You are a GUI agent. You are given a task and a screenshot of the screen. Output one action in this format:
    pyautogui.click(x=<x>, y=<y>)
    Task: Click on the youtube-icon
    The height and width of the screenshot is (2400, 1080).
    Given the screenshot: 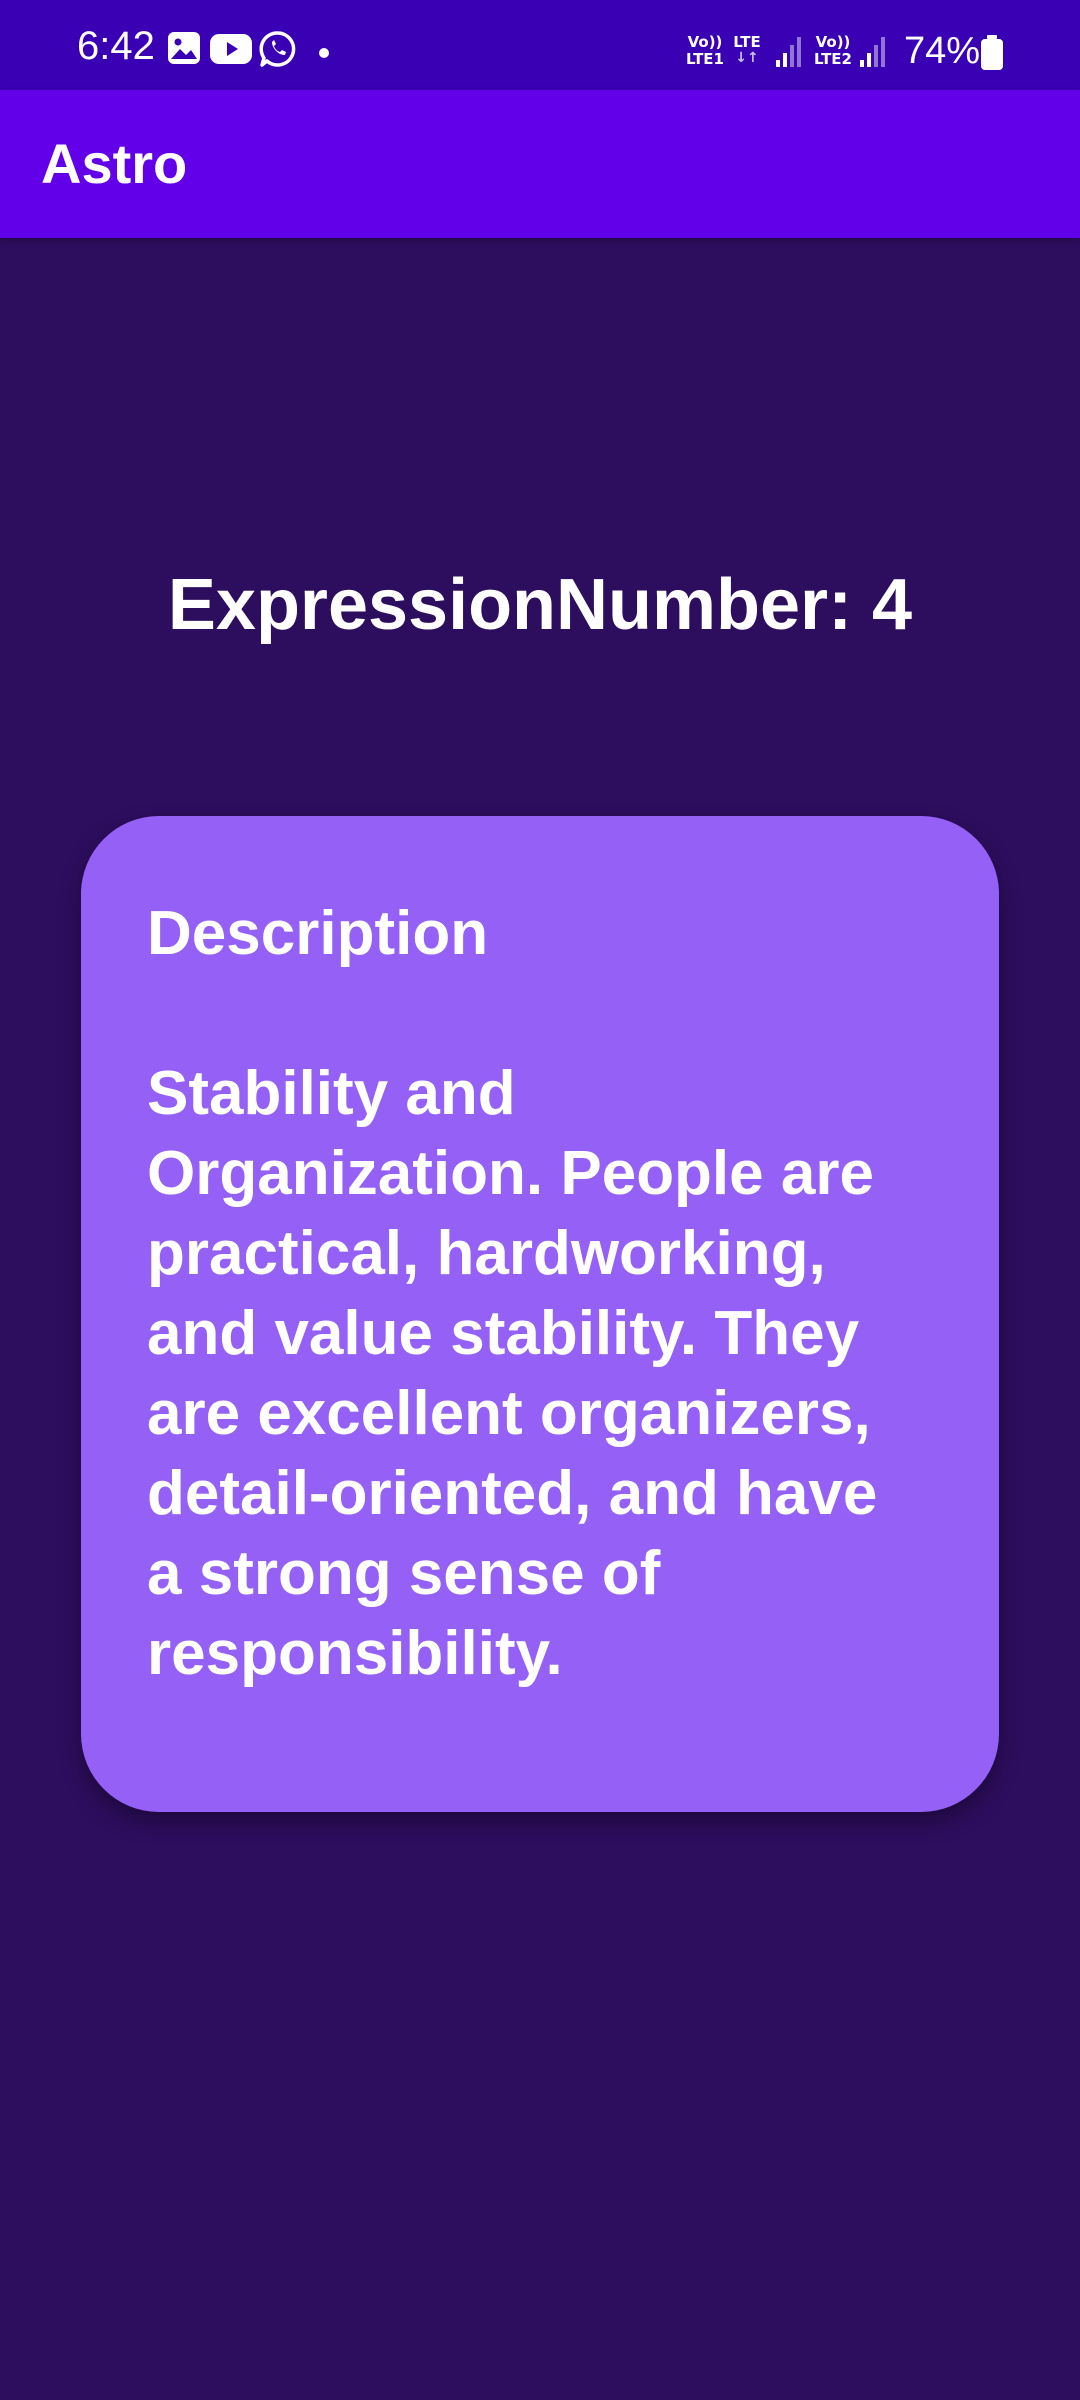 What is the action you would take?
    pyautogui.click(x=231, y=49)
    